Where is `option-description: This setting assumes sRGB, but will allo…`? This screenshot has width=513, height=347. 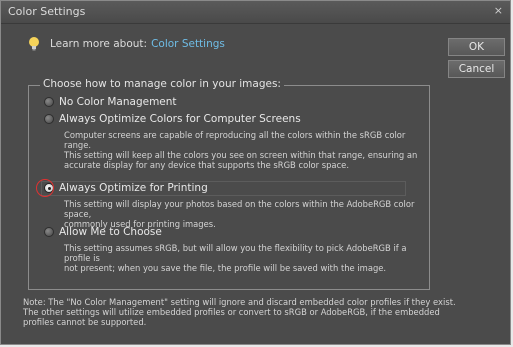
option-description: This setting assumes sRGB, but will allo… is located at coordinates (235, 258).